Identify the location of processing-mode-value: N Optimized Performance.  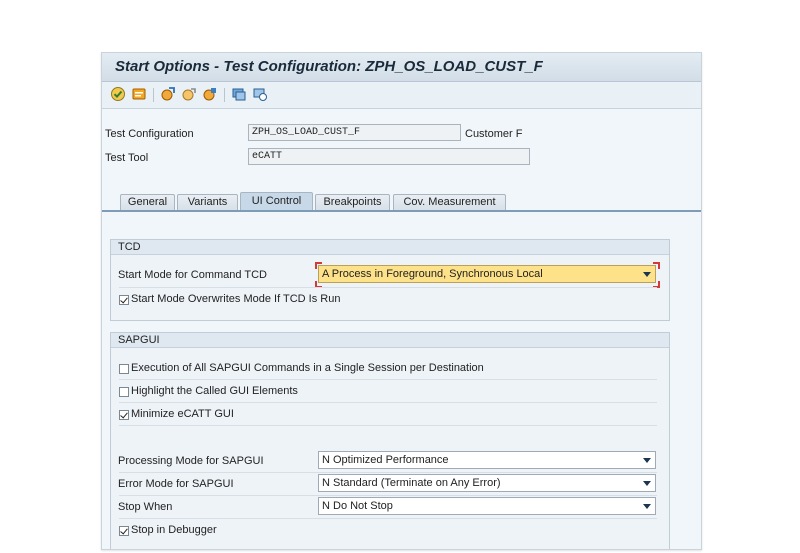
(385, 460).